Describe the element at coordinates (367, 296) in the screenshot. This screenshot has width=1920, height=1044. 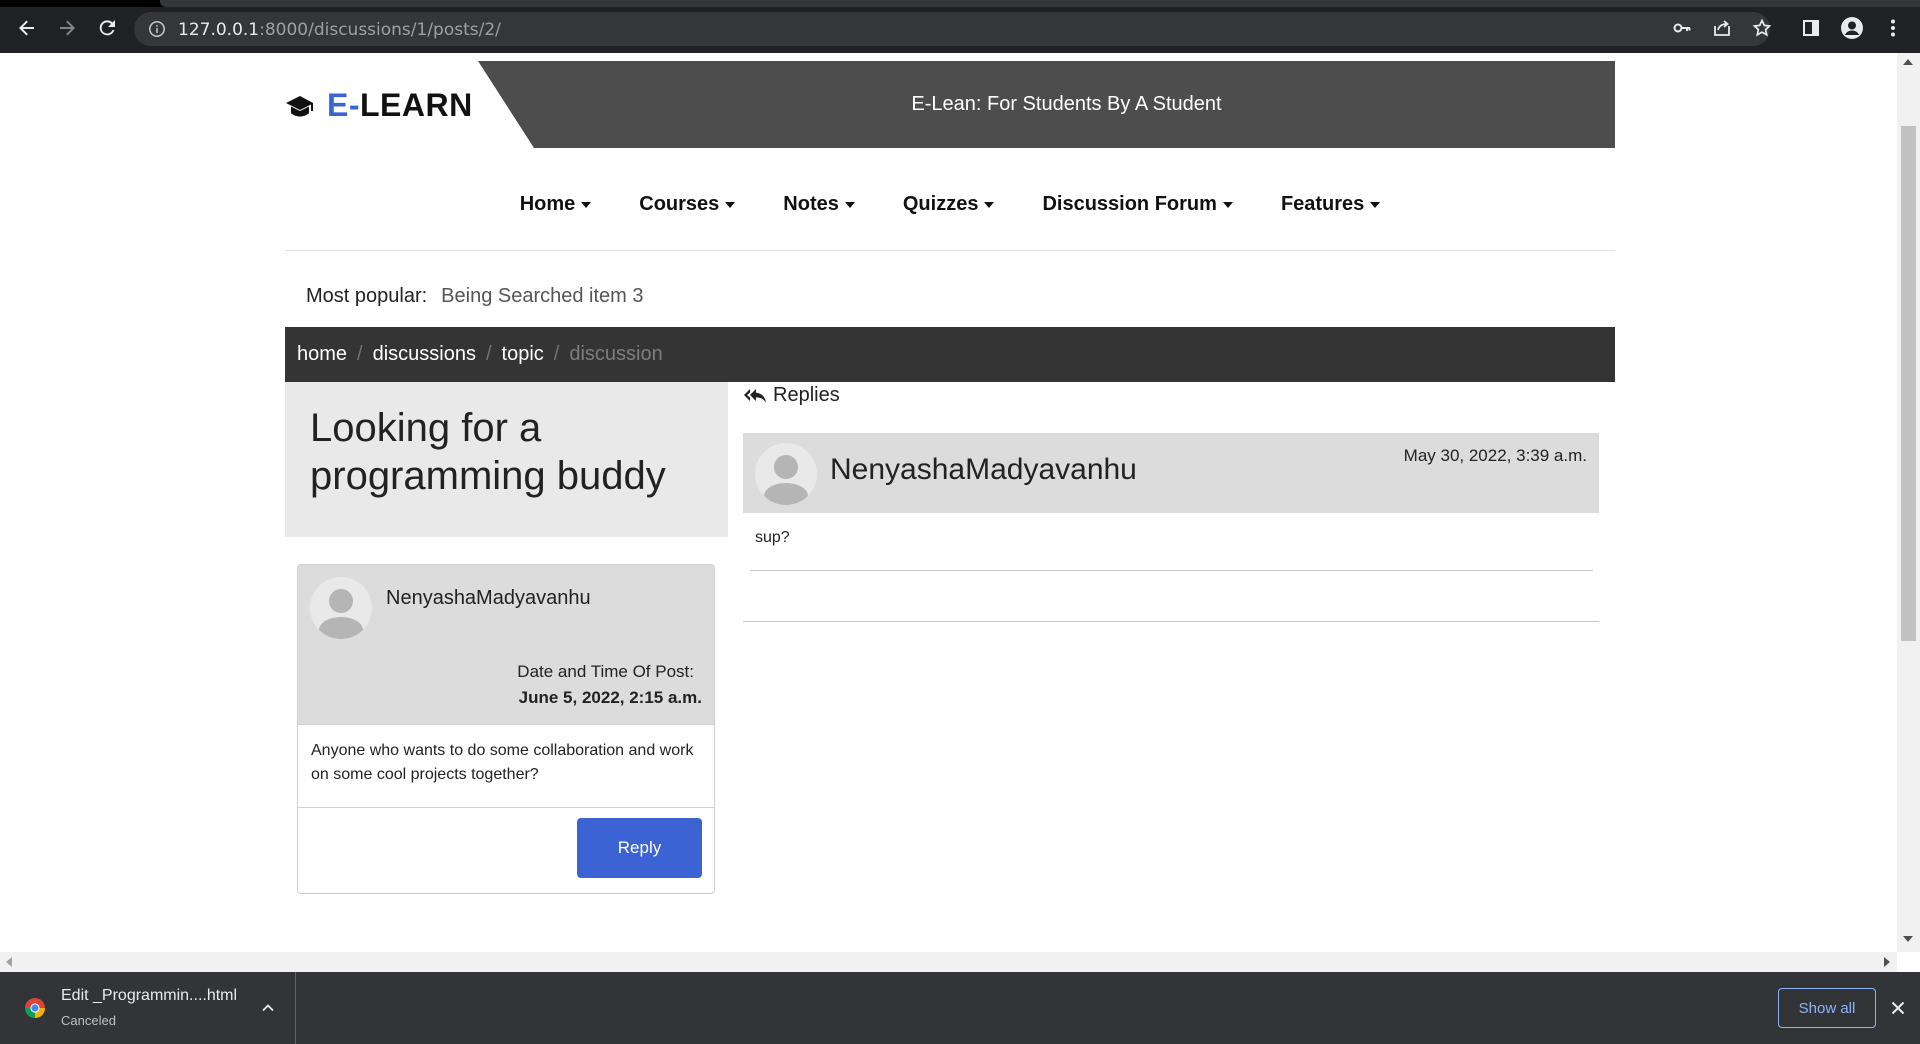
I see `most-popular-label: Most popular:` at that location.